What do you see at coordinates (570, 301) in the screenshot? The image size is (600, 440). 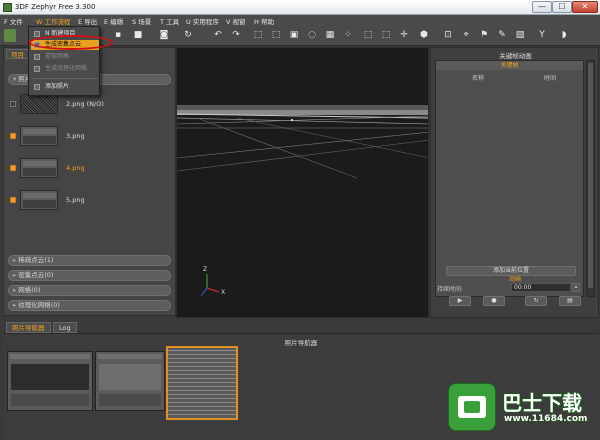 I see `export-video-button: ▤` at bounding box center [570, 301].